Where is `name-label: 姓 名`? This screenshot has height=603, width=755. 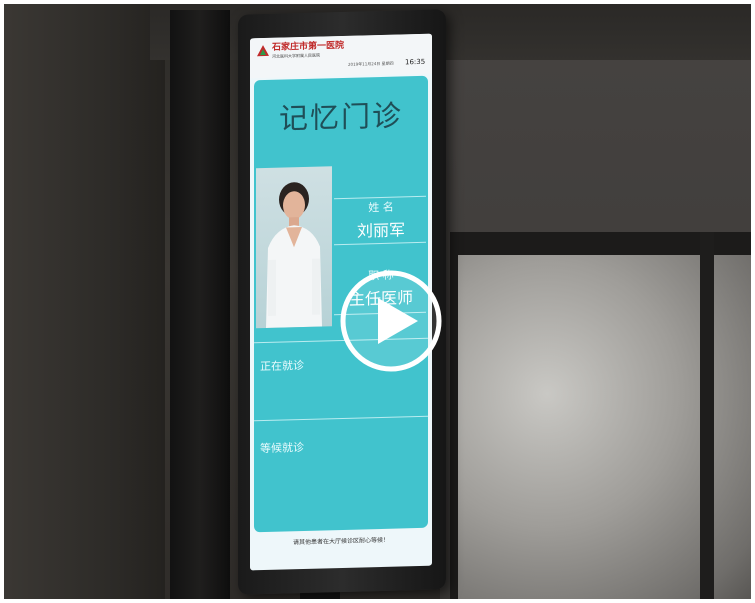 name-label: 姓 名 is located at coordinates (381, 207).